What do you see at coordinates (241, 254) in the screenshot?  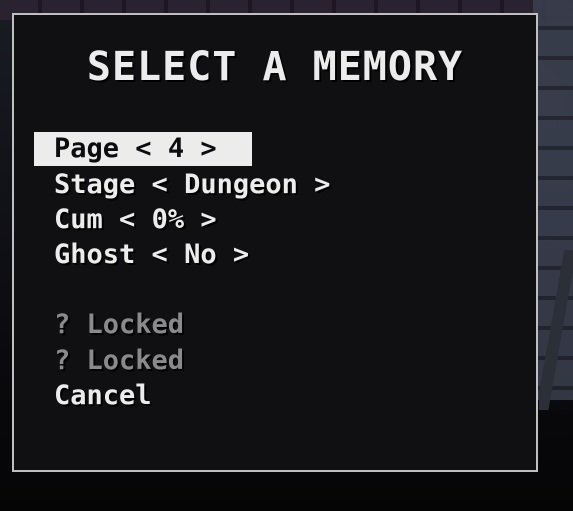 I see `ghost-right-arrow: >` at bounding box center [241, 254].